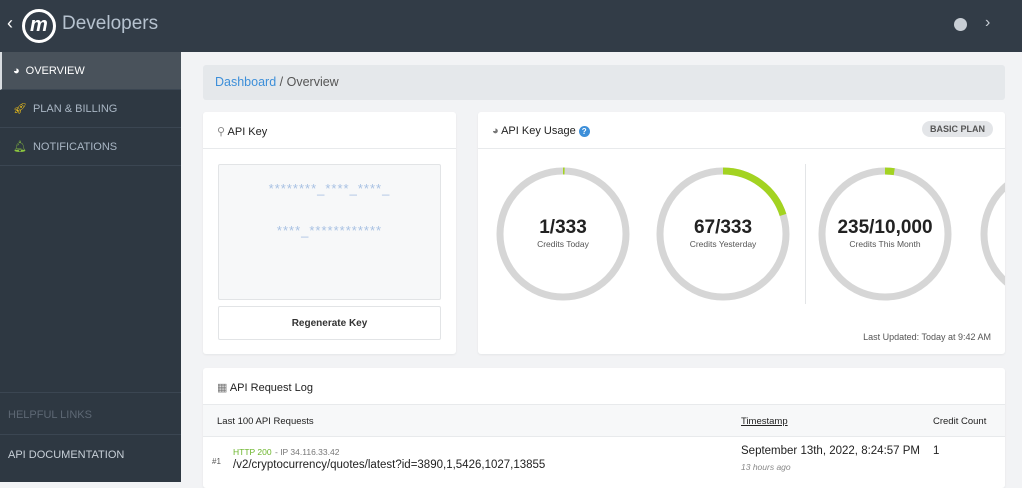  I want to click on http-status: HTTP 200, so click(252, 452).